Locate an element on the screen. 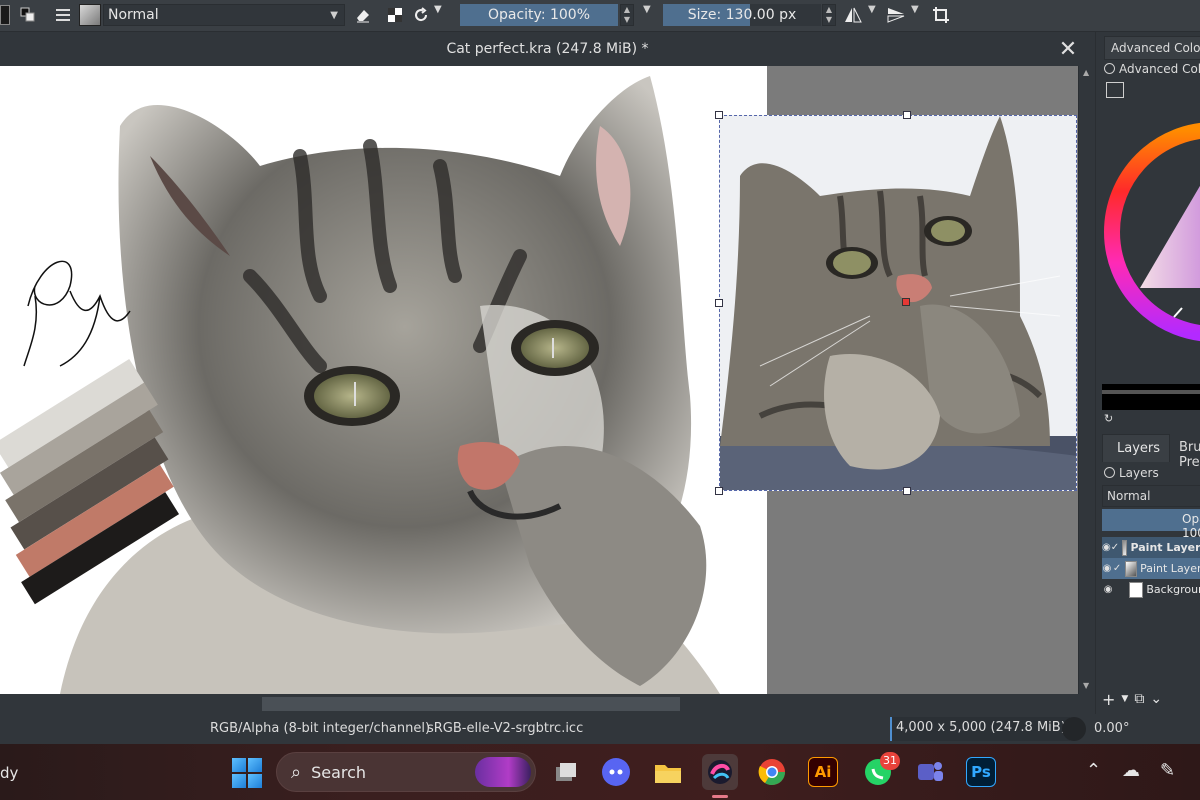  scroll-down-icon: ▼ is located at coordinates (1086, 685).